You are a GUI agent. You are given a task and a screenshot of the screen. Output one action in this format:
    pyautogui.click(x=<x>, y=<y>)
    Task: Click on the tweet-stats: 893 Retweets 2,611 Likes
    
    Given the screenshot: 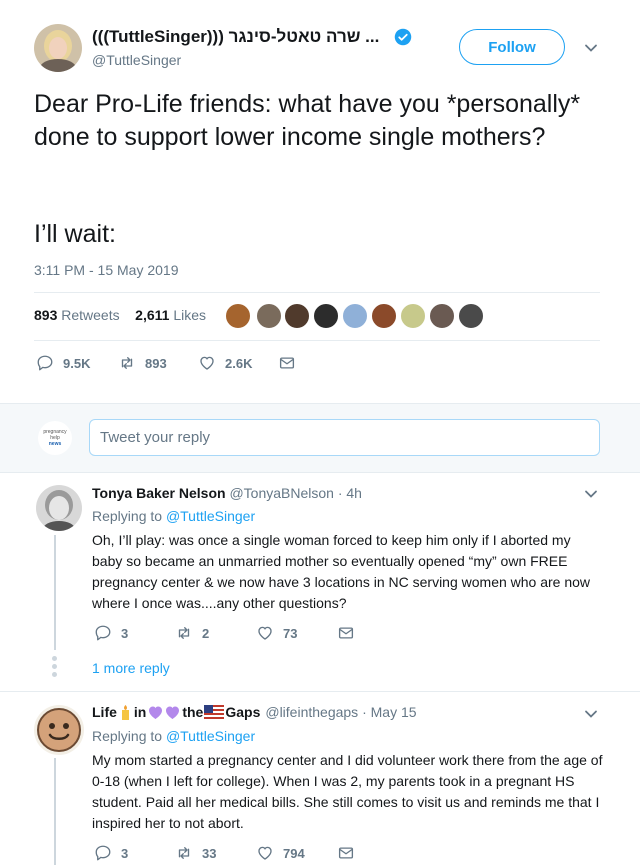 What is the action you would take?
    pyautogui.click(x=120, y=315)
    